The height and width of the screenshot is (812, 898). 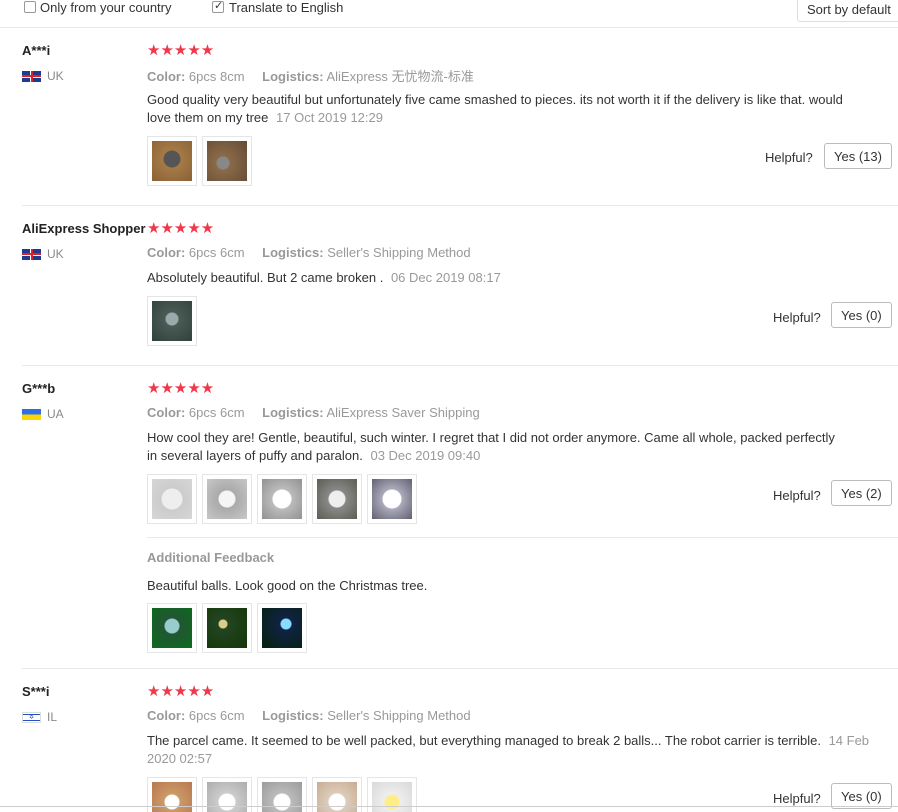 I want to click on reviewer-country: UA, so click(x=43, y=414).